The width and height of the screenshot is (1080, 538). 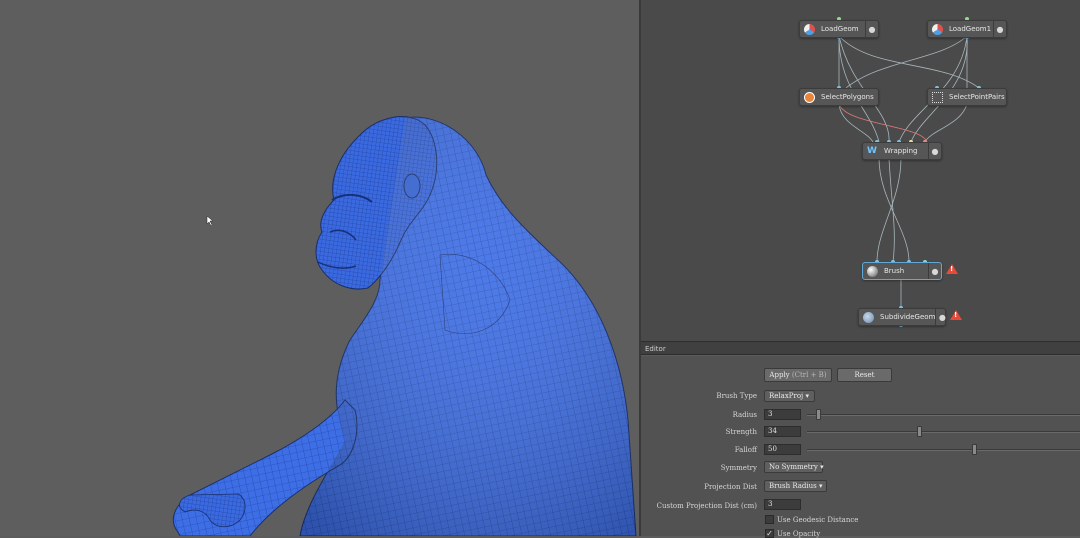 What do you see at coordinates (738, 468) in the screenshot?
I see `symmetry-label: Symmetry` at bounding box center [738, 468].